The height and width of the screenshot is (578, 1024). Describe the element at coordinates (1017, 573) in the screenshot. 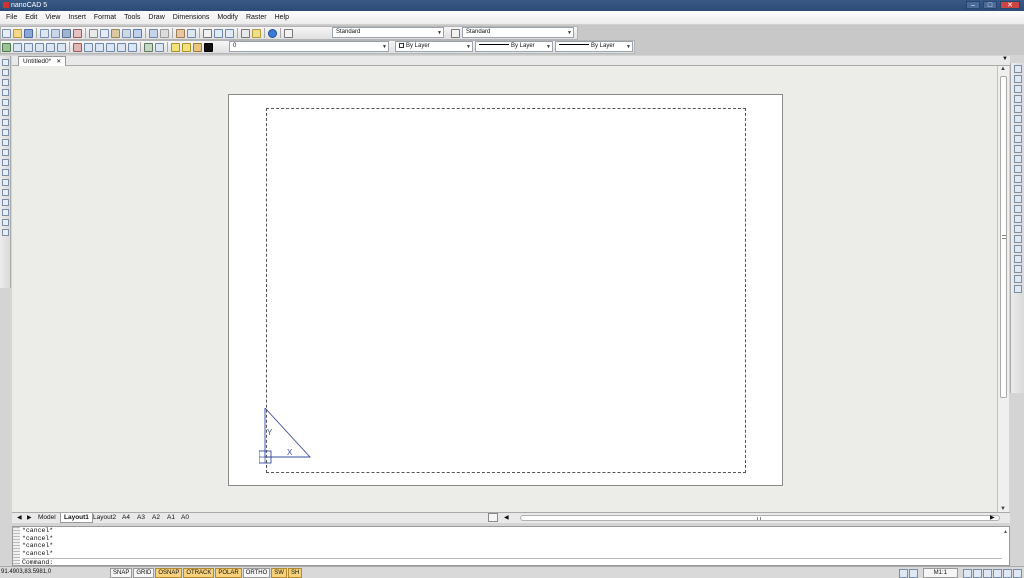

I see `fullscreen-icon` at that location.